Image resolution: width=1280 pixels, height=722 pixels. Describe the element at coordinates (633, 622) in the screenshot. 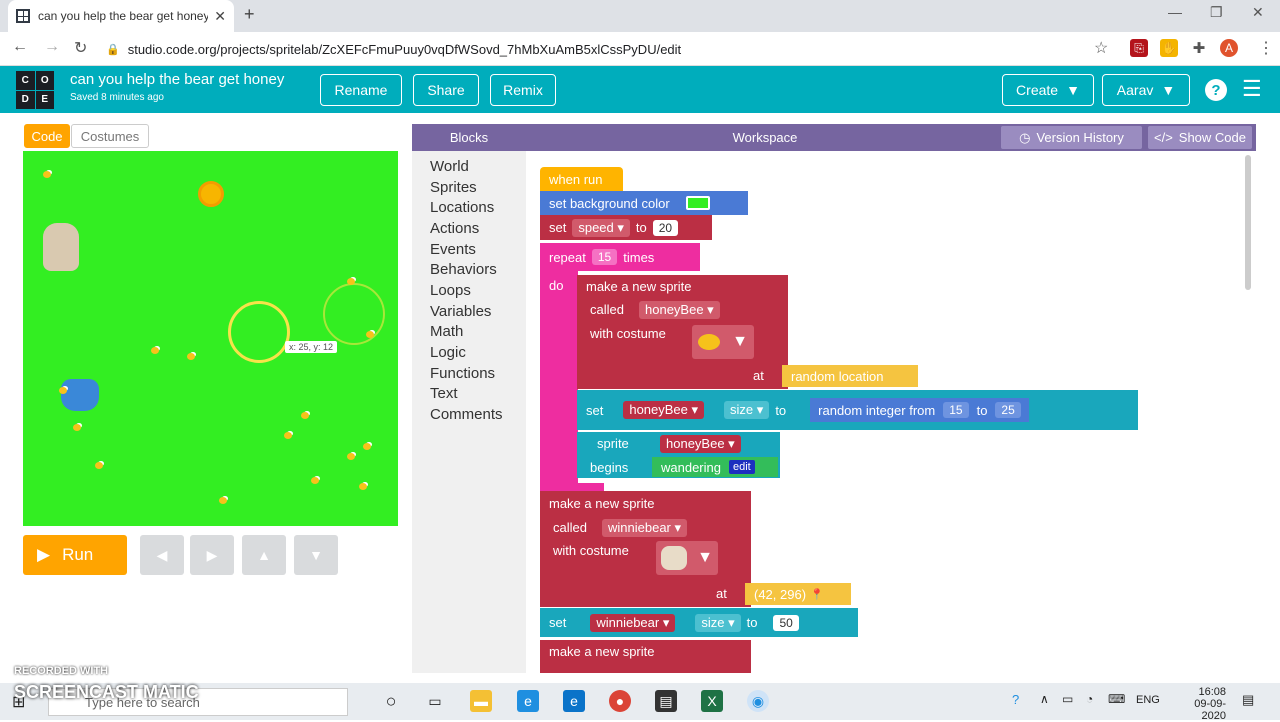

I see `sprite-dropdown: winniebear ▾` at that location.